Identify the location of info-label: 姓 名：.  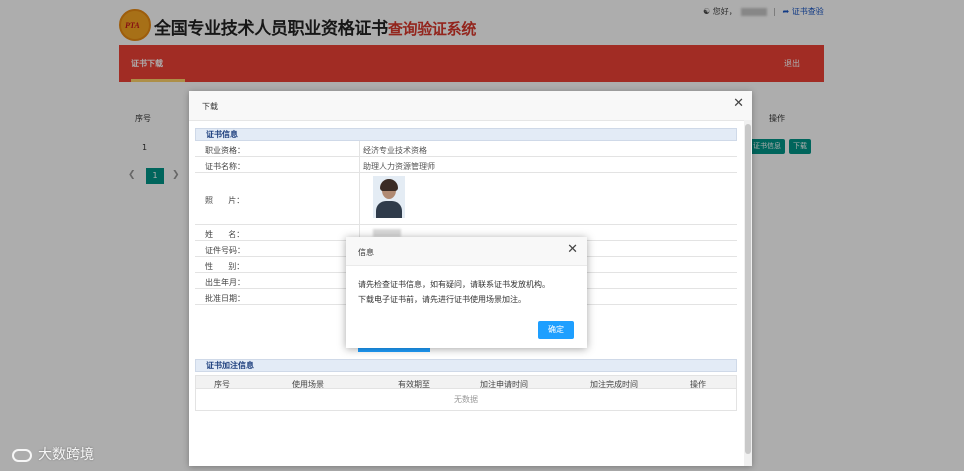
(225, 234).